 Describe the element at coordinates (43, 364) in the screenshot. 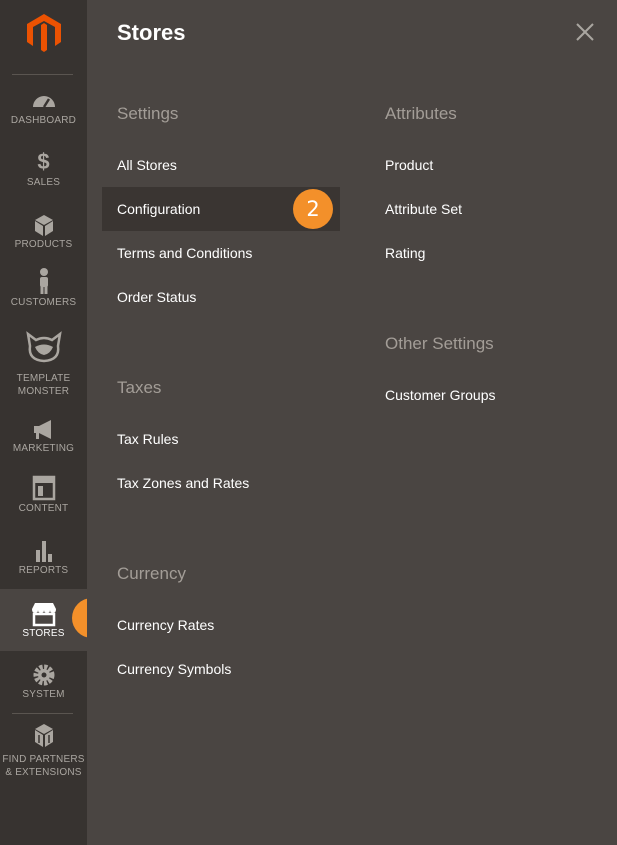

I see `sidebar-item-template-monster: TEMPLATE MONSTER` at that location.